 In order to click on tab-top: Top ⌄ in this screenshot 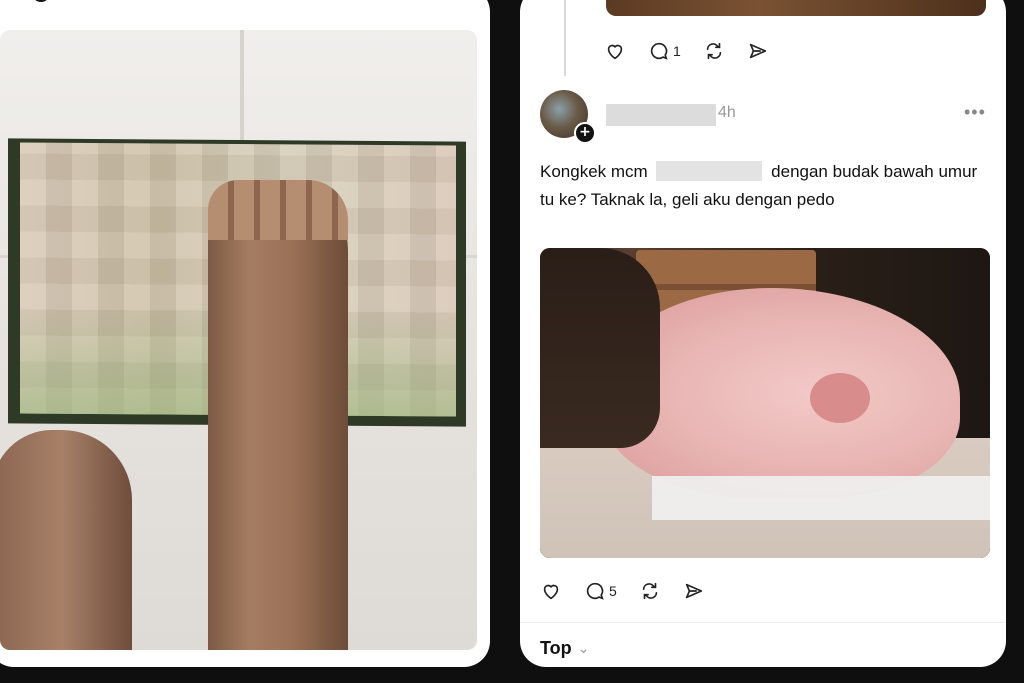, I will do `click(564, 648)`.